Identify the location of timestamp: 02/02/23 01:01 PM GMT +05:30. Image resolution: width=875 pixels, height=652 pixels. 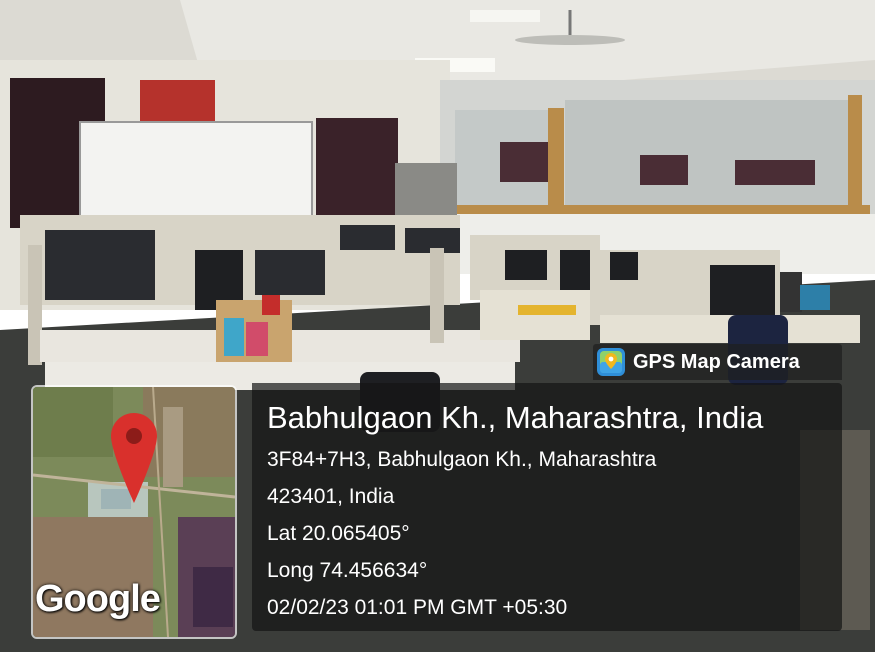
(417, 607).